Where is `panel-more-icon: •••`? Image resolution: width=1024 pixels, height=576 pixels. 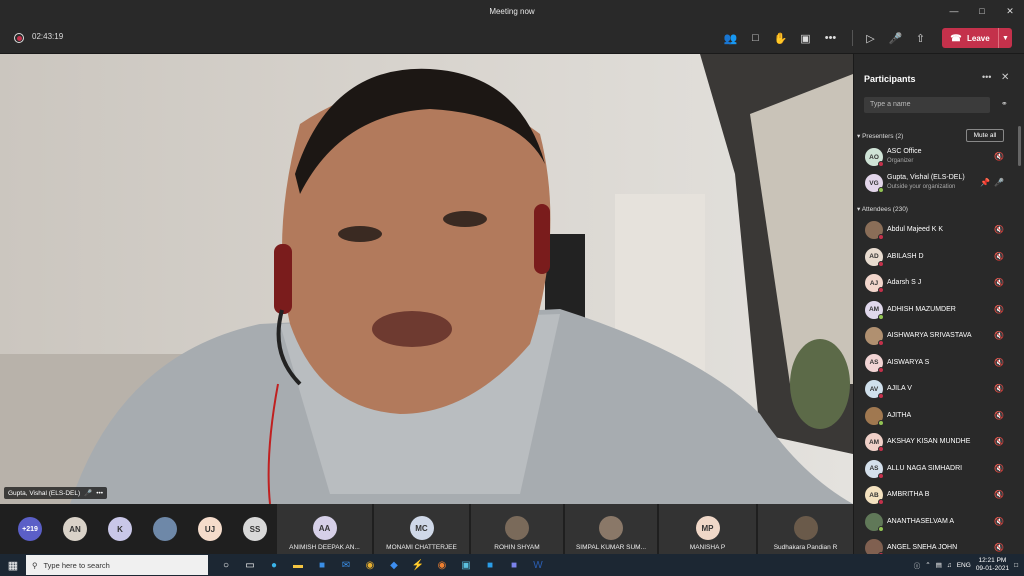
panel-more-icon: ••• is located at coordinates (986, 77).